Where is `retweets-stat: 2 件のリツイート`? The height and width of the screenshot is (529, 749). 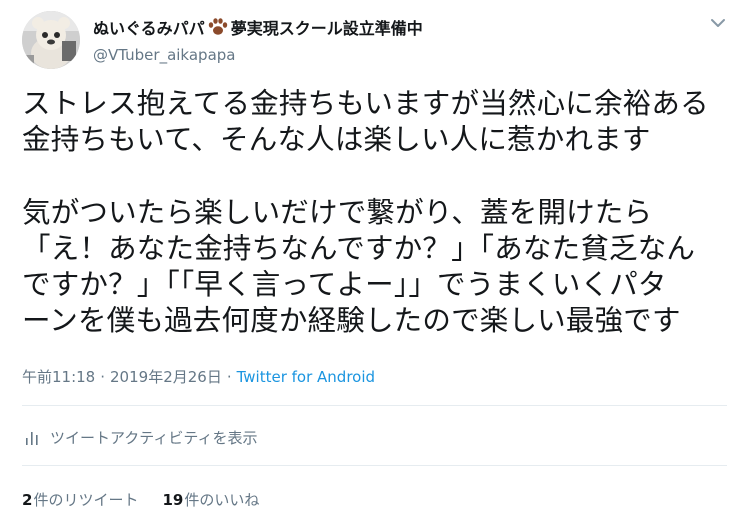
retweets-stat: 2 件のリツイート is located at coordinates (80, 499).